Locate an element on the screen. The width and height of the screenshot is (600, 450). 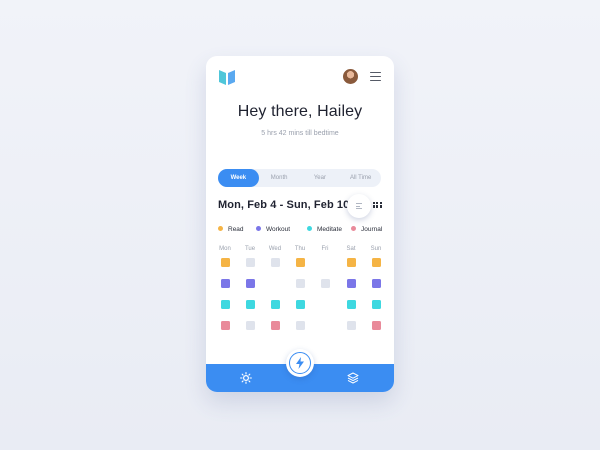
habit-cell-read-thu is located at coordinates (300, 262).